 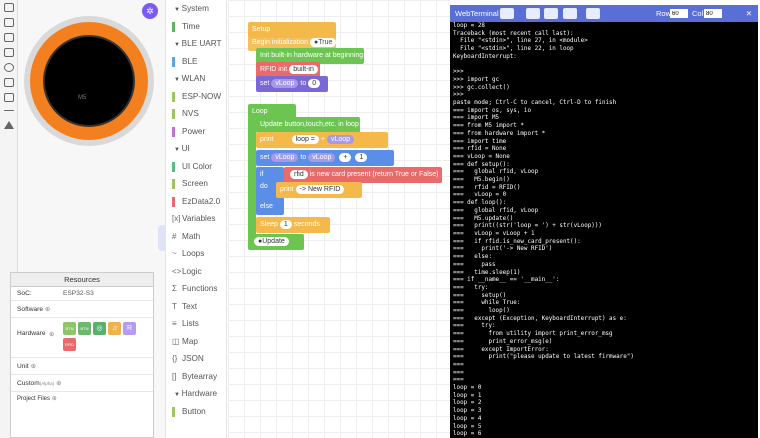 I want to click on save-icon, so click(x=570, y=13).